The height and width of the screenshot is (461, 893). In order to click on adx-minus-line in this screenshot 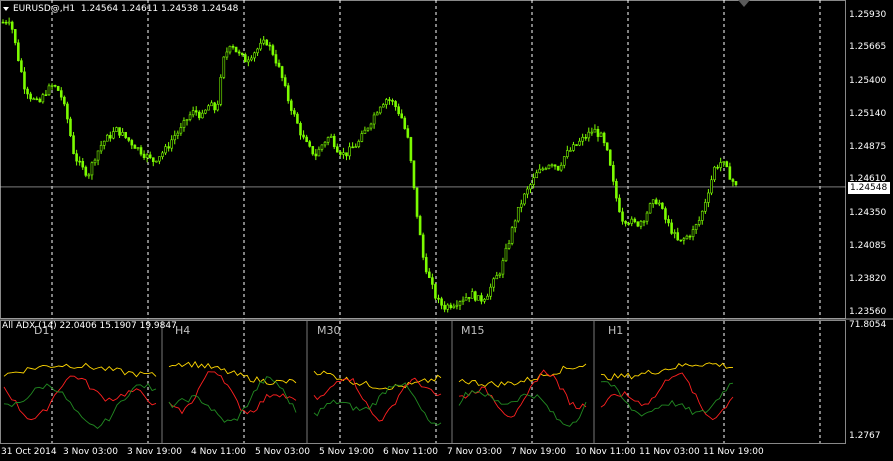, I will do `click(232, 393)`.